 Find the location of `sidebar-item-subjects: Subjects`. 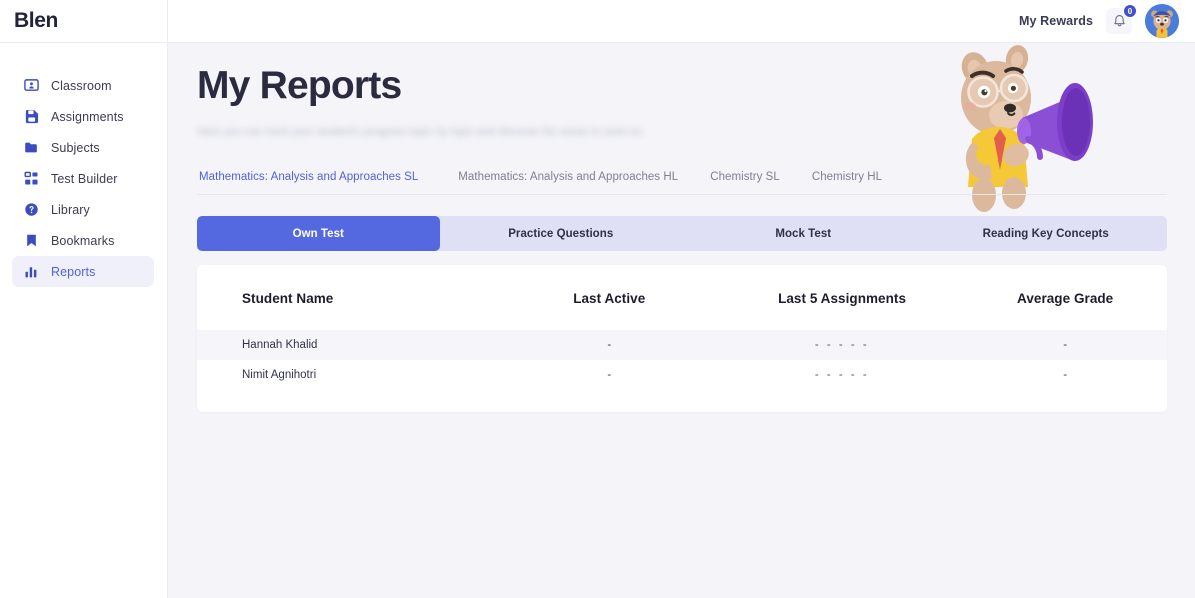

sidebar-item-subjects: Subjects is located at coordinates (83, 147).